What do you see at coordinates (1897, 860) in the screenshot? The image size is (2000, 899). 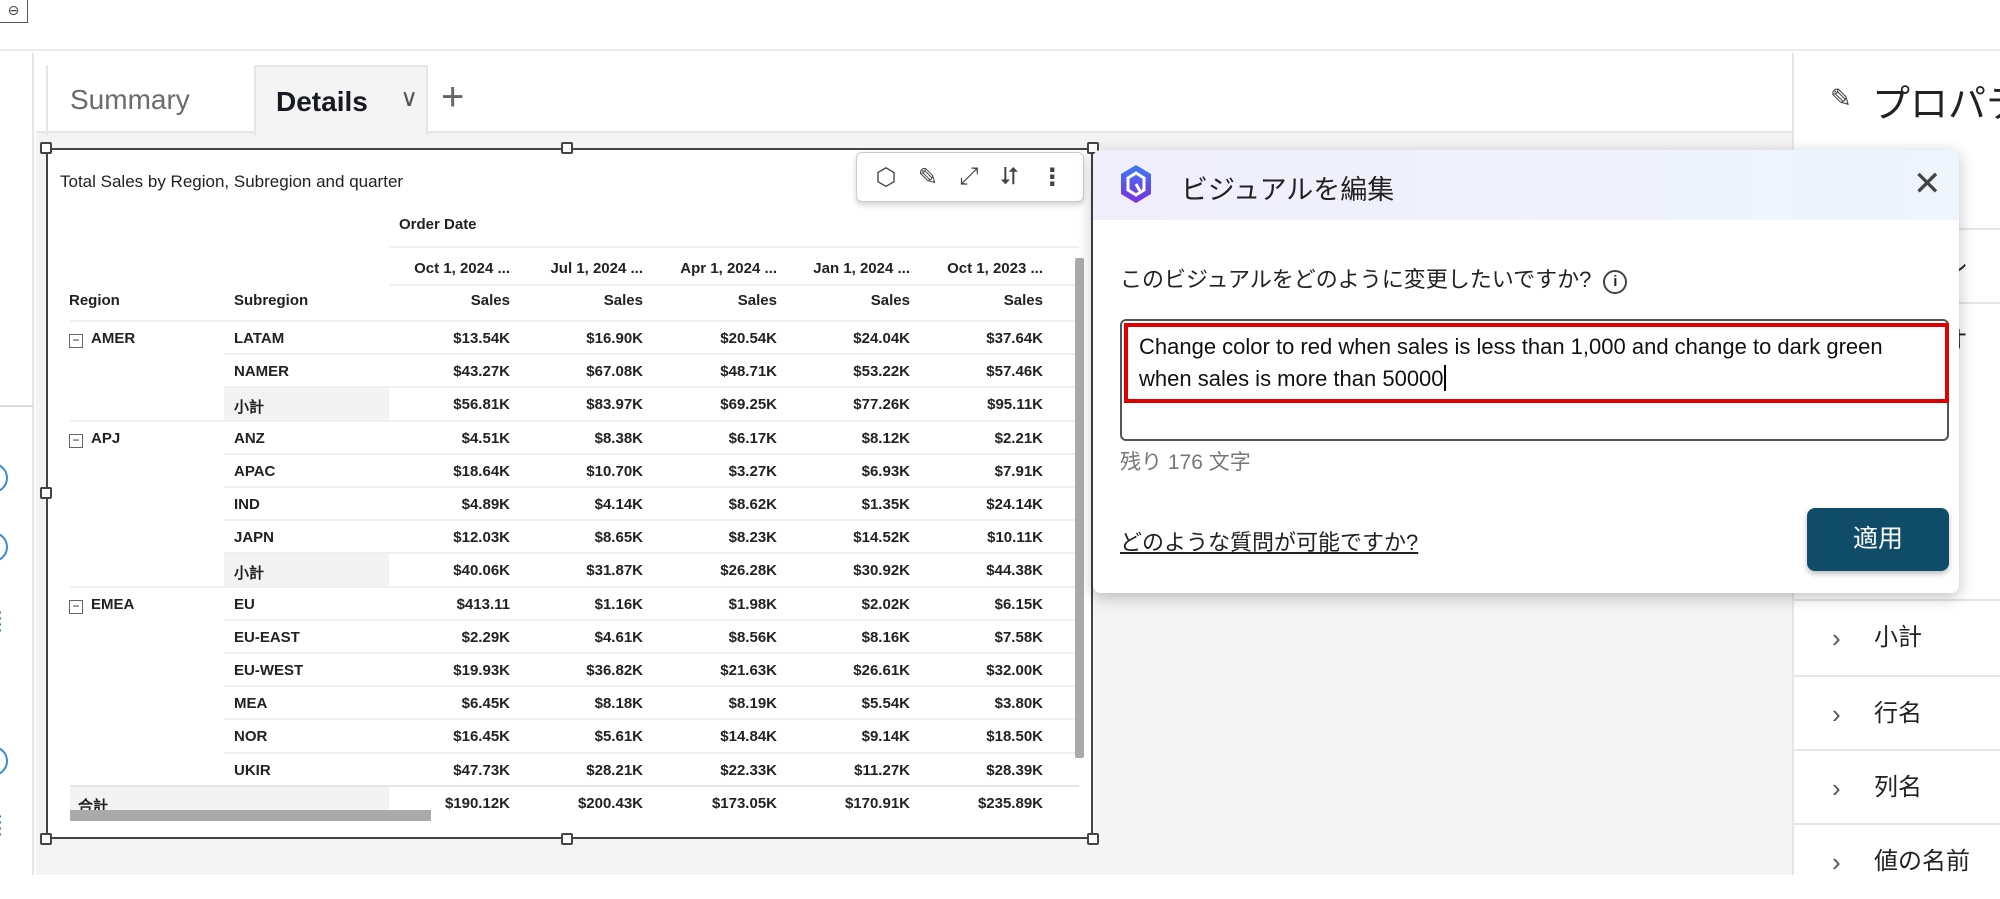 I see `section-value-names: › 値の名前` at bounding box center [1897, 860].